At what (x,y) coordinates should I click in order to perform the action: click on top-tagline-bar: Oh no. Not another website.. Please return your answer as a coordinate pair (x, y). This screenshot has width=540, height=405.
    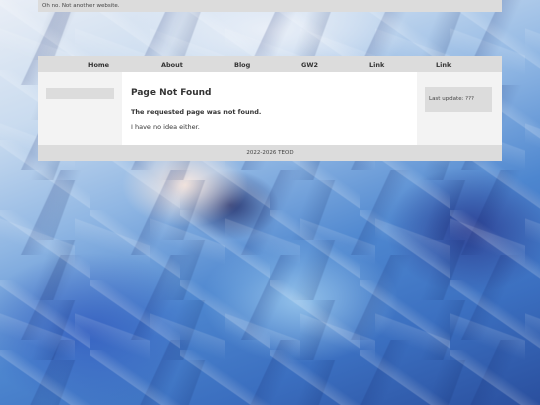
    Looking at the image, I should click on (270, 6).